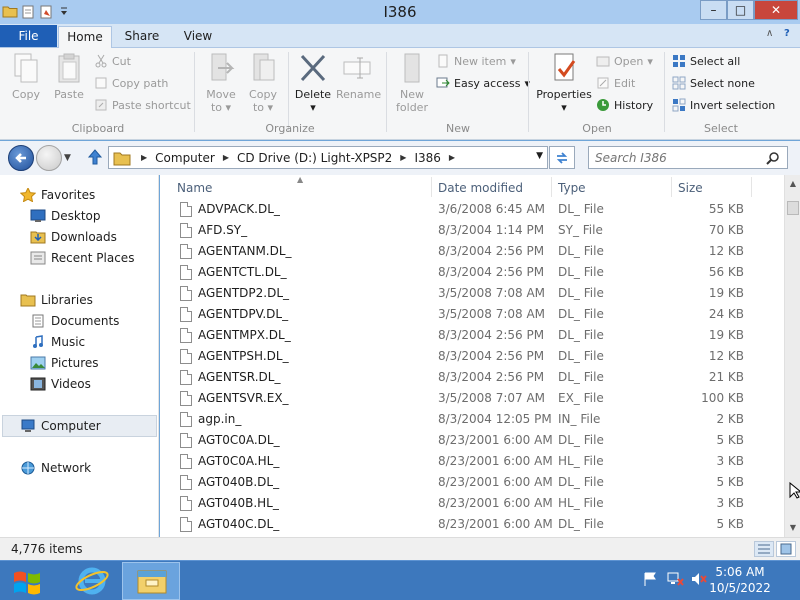 This screenshot has width=800, height=600. Describe the element at coordinates (21, 158) in the screenshot. I see `back-button` at that location.